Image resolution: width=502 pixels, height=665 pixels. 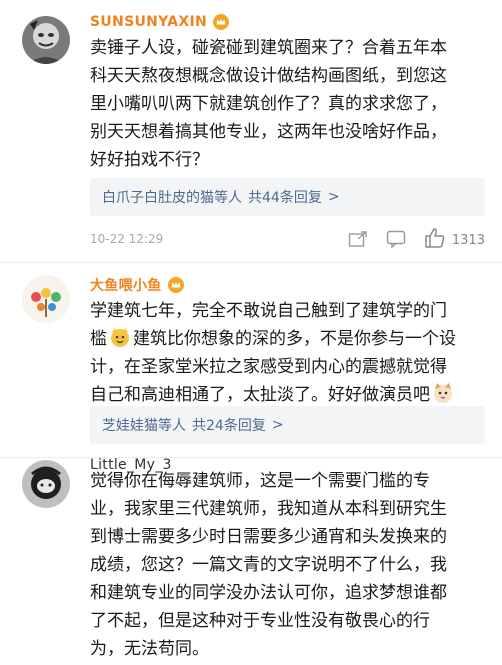 I want to click on comment-line: 成绩，您这？一篇文青的文字说明不了什么，我, so click(x=268, y=565).